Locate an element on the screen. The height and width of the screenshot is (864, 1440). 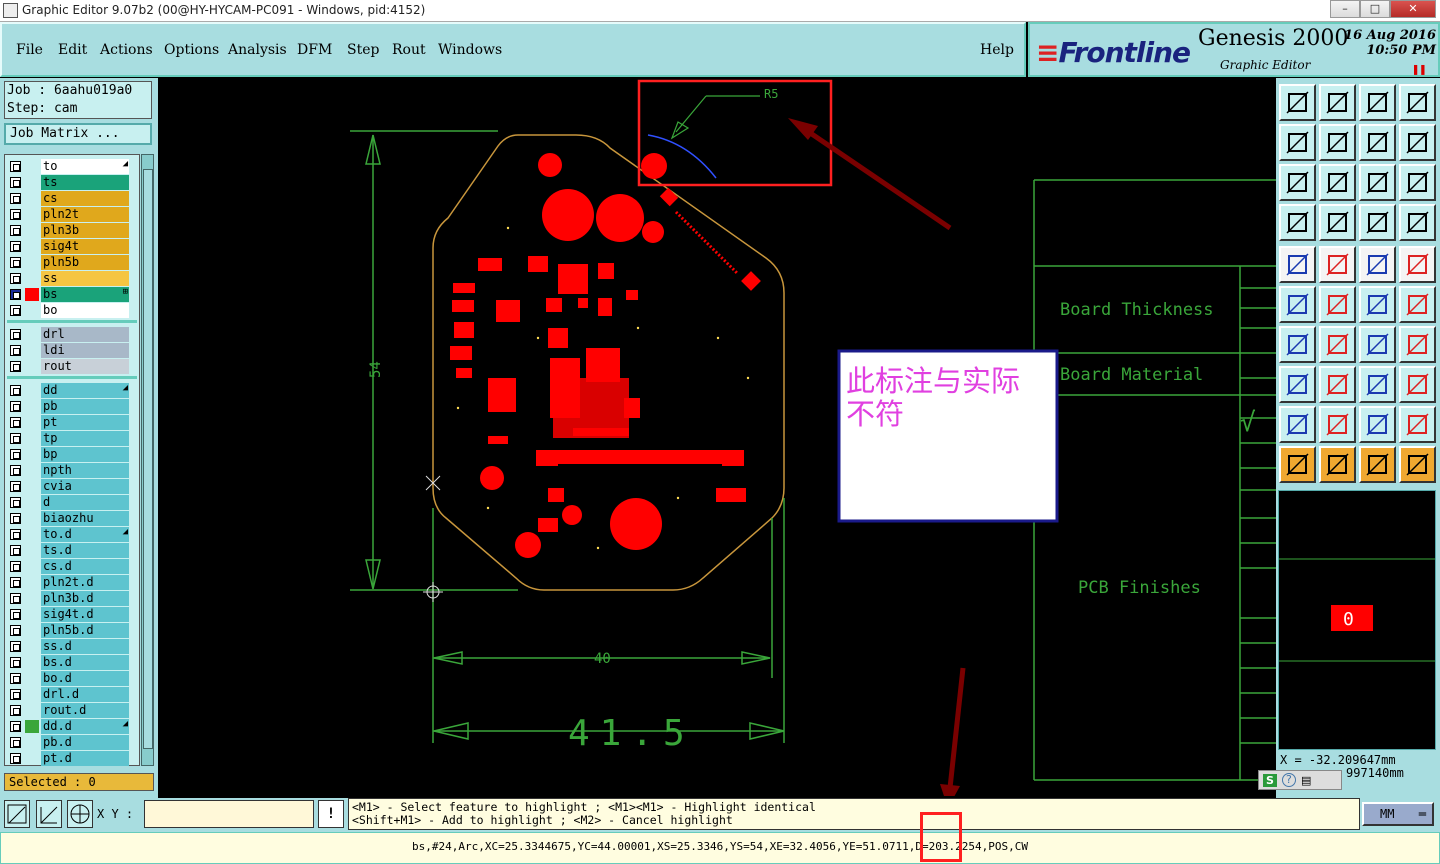
layer-row-pln2t: pln2t is located at coordinates (68, 214).